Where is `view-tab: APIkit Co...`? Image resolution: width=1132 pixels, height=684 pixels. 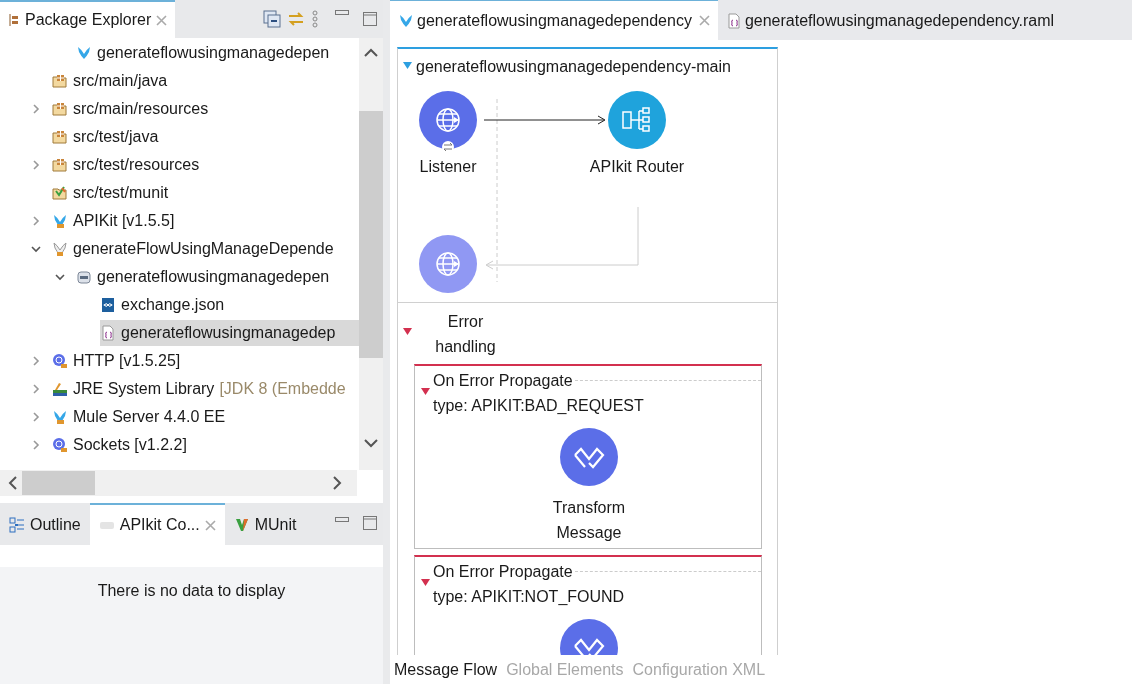 view-tab: APIkit Co... is located at coordinates (157, 524).